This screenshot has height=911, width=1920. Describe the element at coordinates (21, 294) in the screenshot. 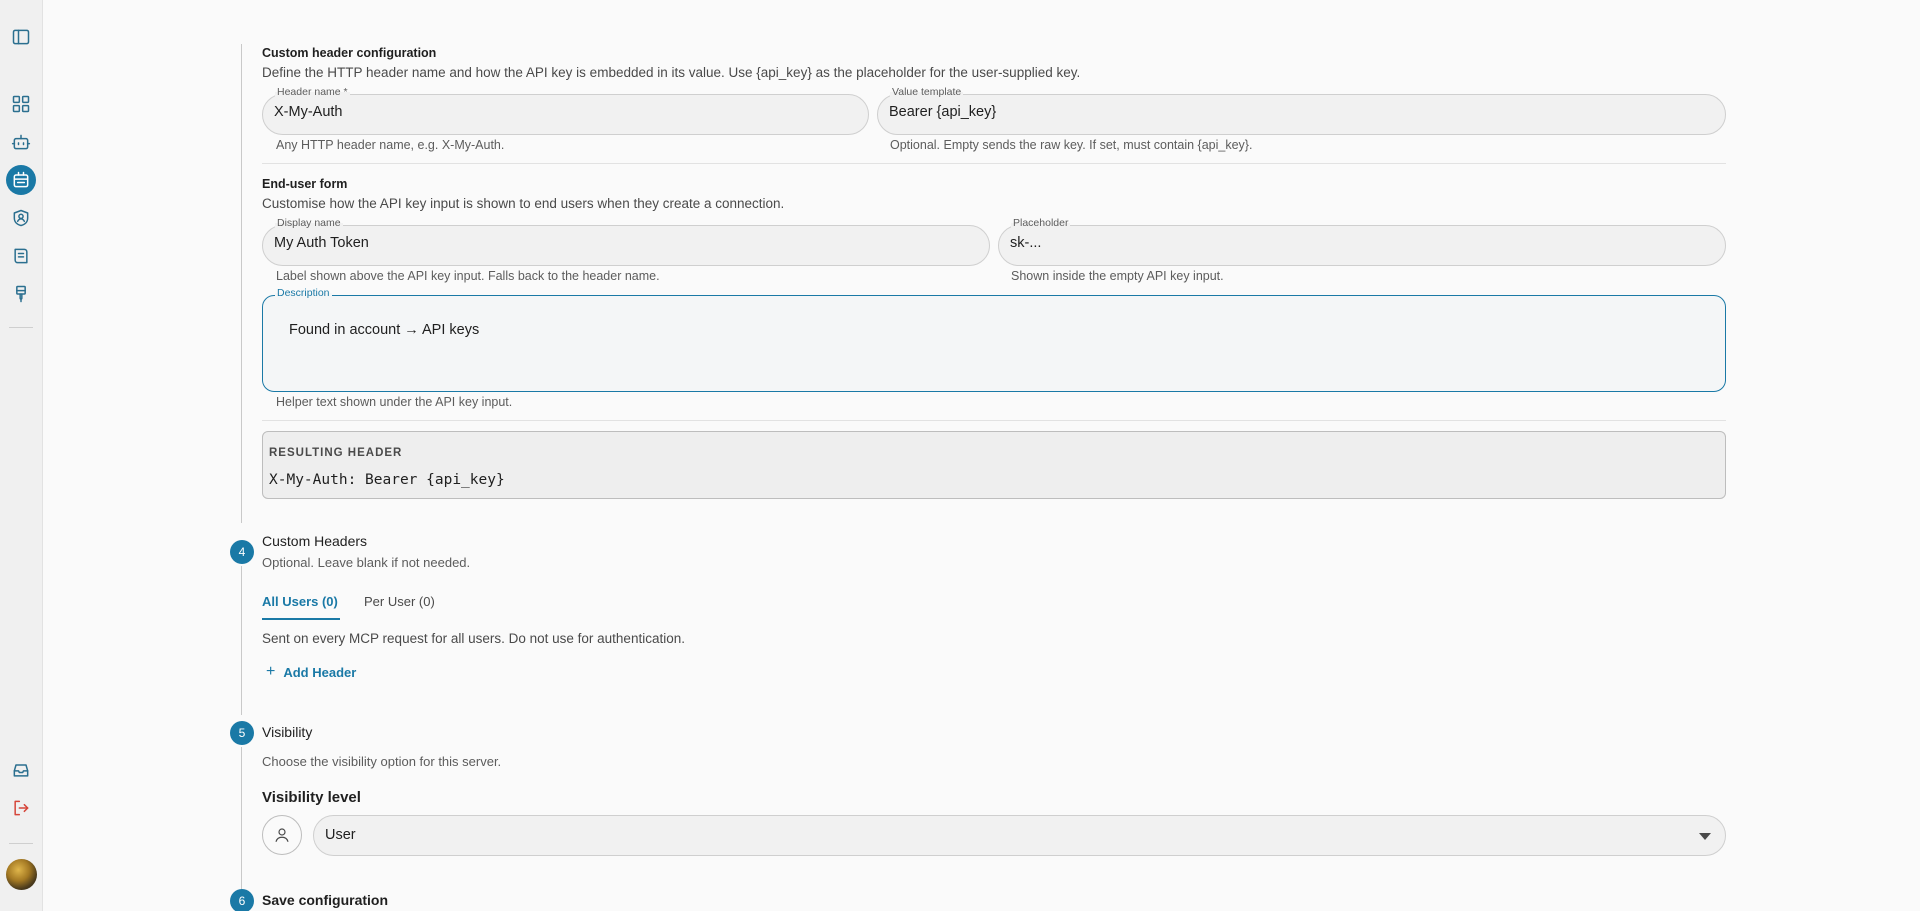

I see `brush-icon` at that location.